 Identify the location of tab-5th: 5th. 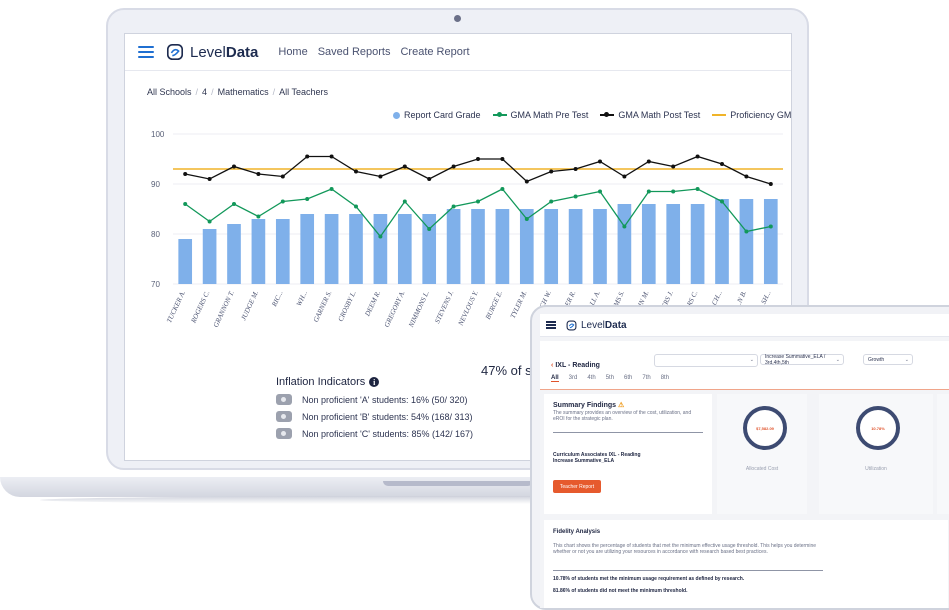
(610, 378).